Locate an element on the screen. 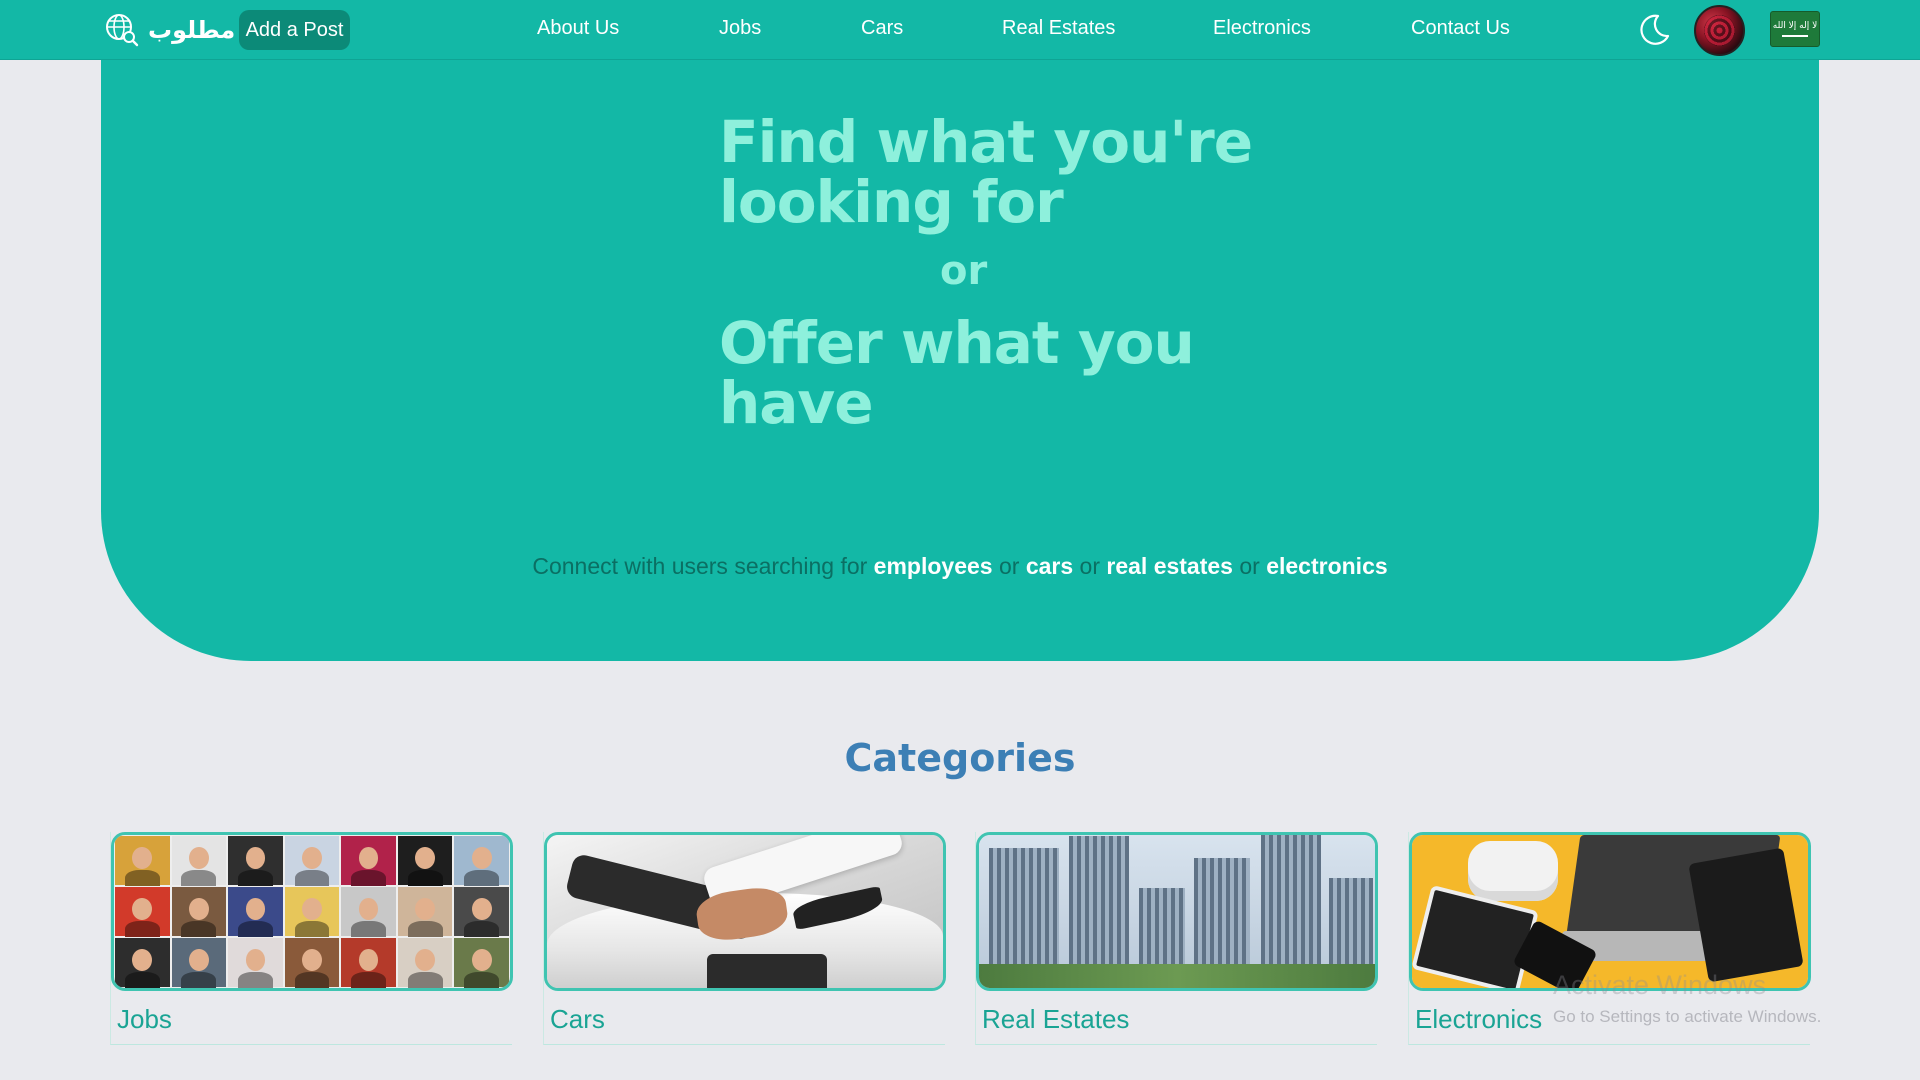 Image resolution: width=1920 pixels, height=1080 pixels. activate-windows-title: Activate Windows is located at coordinates (1660, 985).